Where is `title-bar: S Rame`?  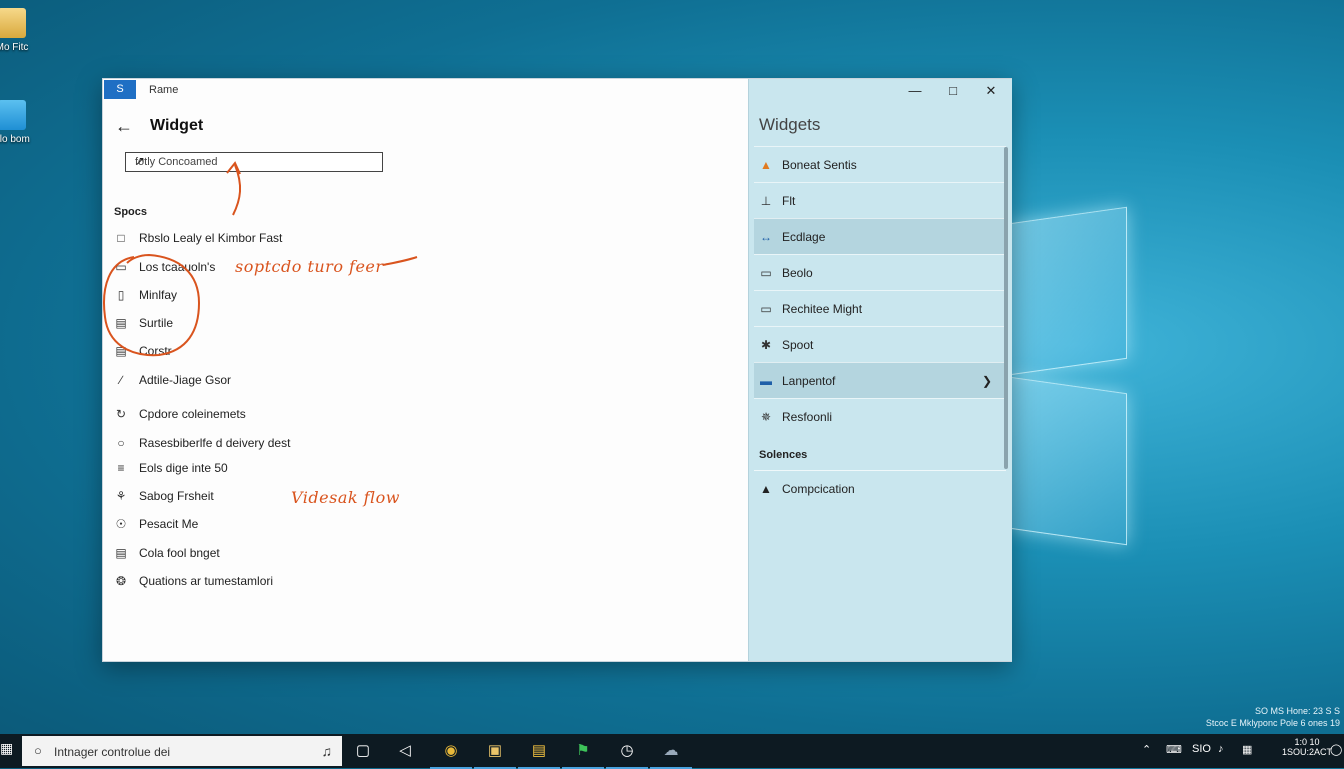
title-bar: S Rame is located at coordinates (425, 90).